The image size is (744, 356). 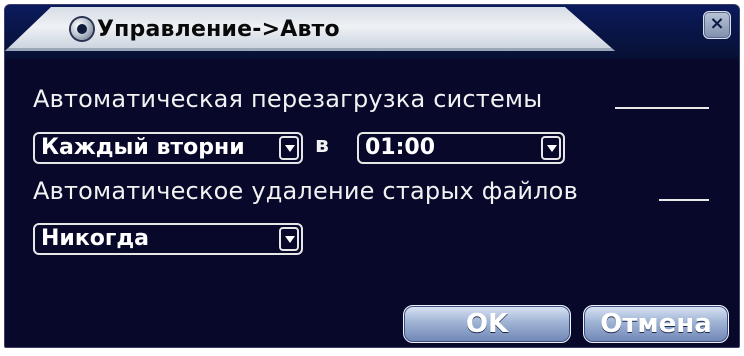 I want to click on ok-button: OK, so click(x=487, y=324).